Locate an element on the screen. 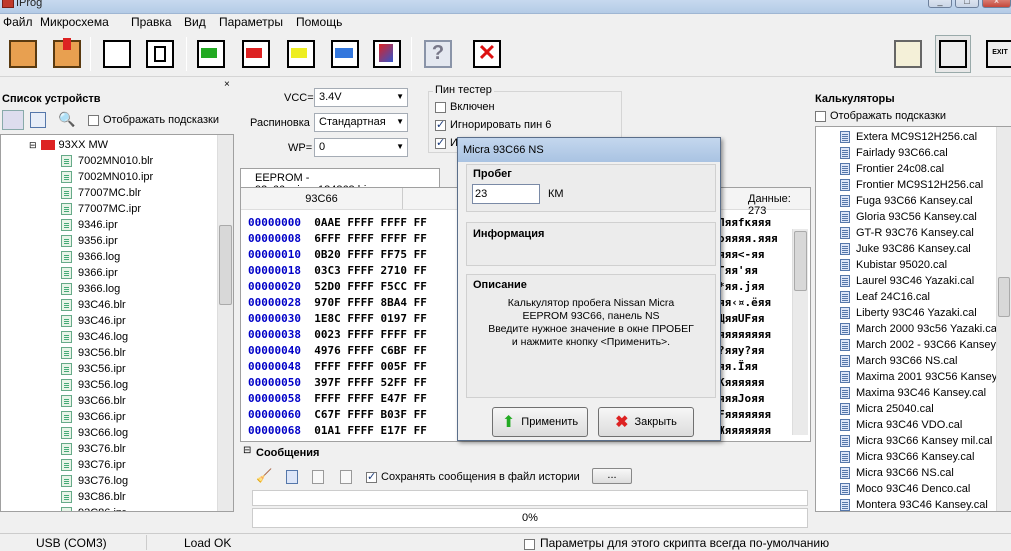  save-folder-icon is located at coordinates (67, 54).